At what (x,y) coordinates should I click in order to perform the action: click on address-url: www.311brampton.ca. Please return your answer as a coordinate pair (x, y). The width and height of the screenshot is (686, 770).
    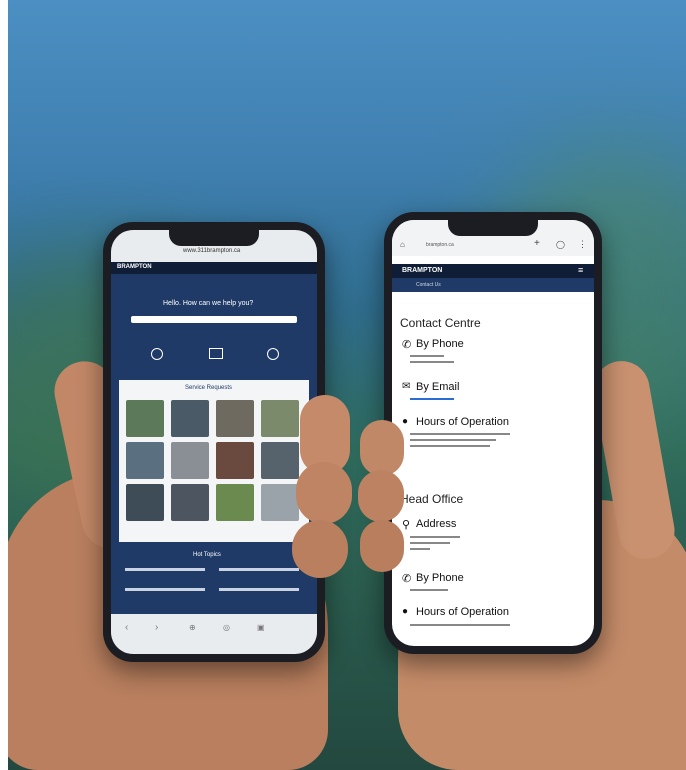
    Looking at the image, I should click on (212, 251).